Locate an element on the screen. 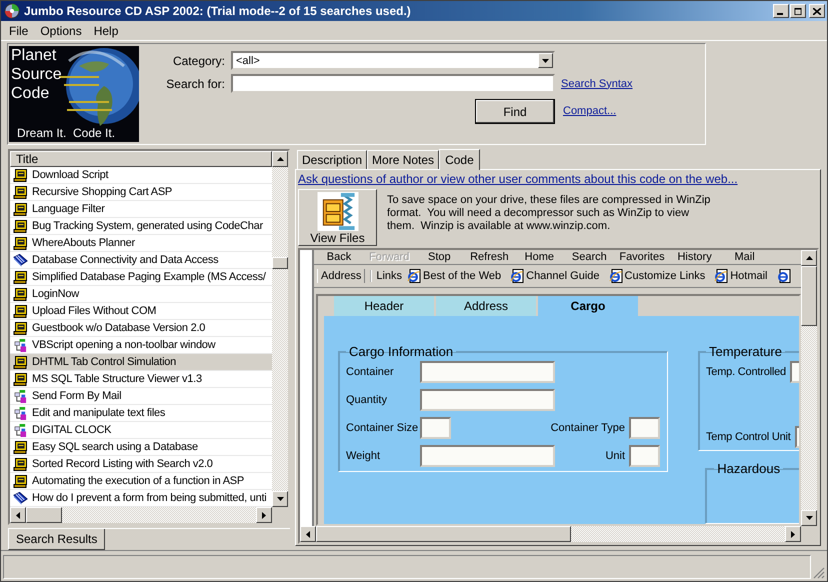 This screenshot has width=828, height=582. page-tab: Header is located at coordinates (384, 306).